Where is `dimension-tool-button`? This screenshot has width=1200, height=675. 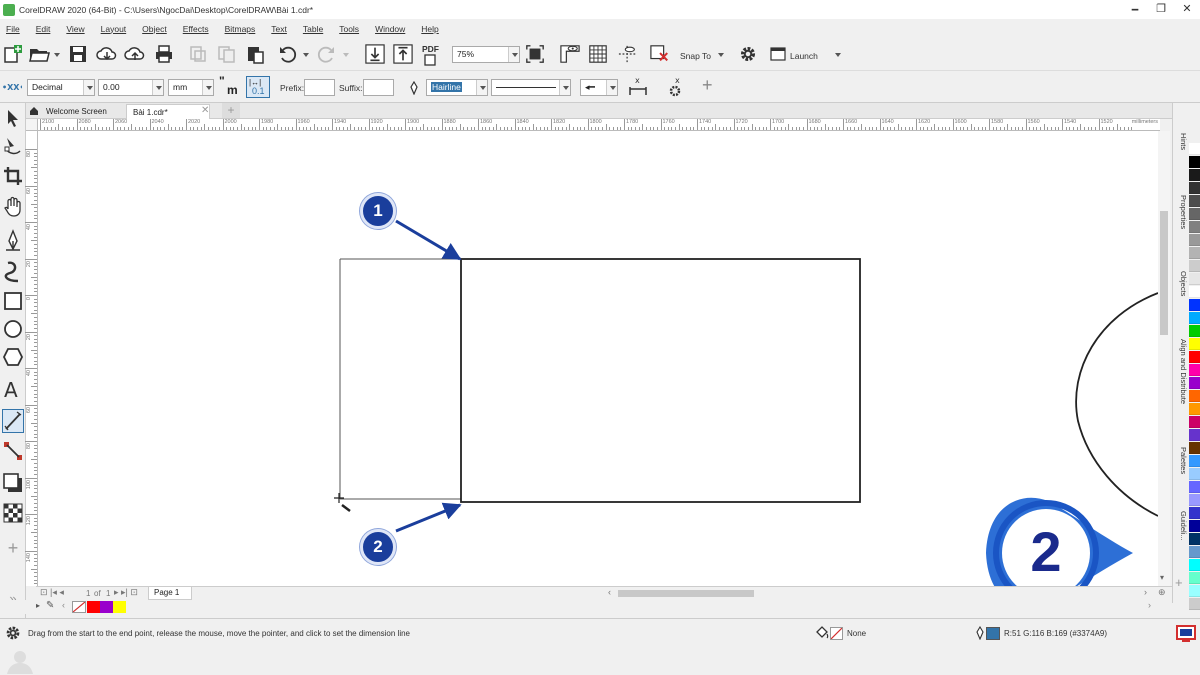 dimension-tool-button is located at coordinates (13, 421).